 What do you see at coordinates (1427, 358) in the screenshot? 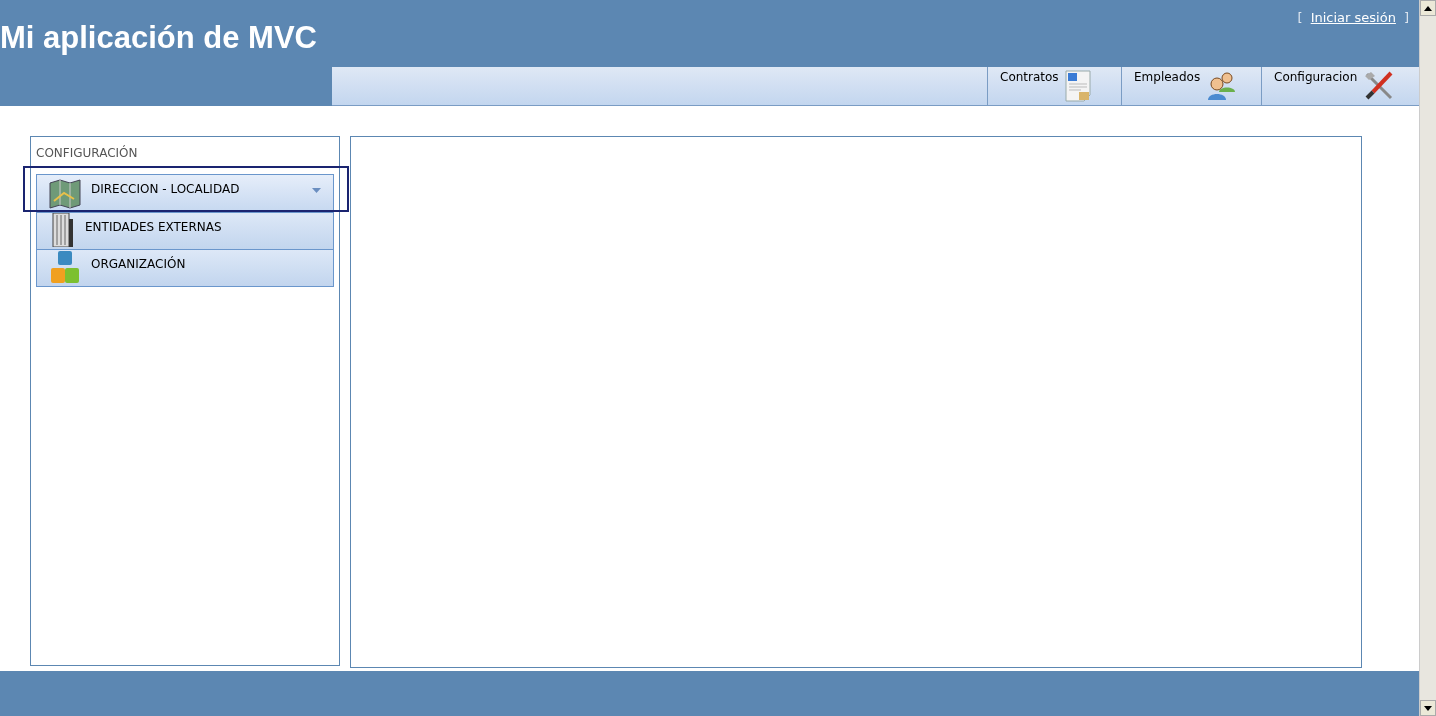
I see `scrollbar` at bounding box center [1427, 358].